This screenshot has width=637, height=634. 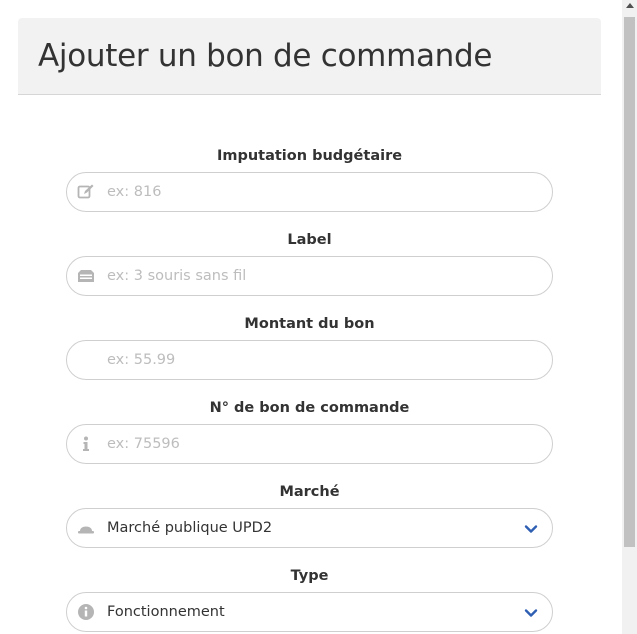 I want to click on market-select: Marché publique UPD2, so click(x=309, y=528).